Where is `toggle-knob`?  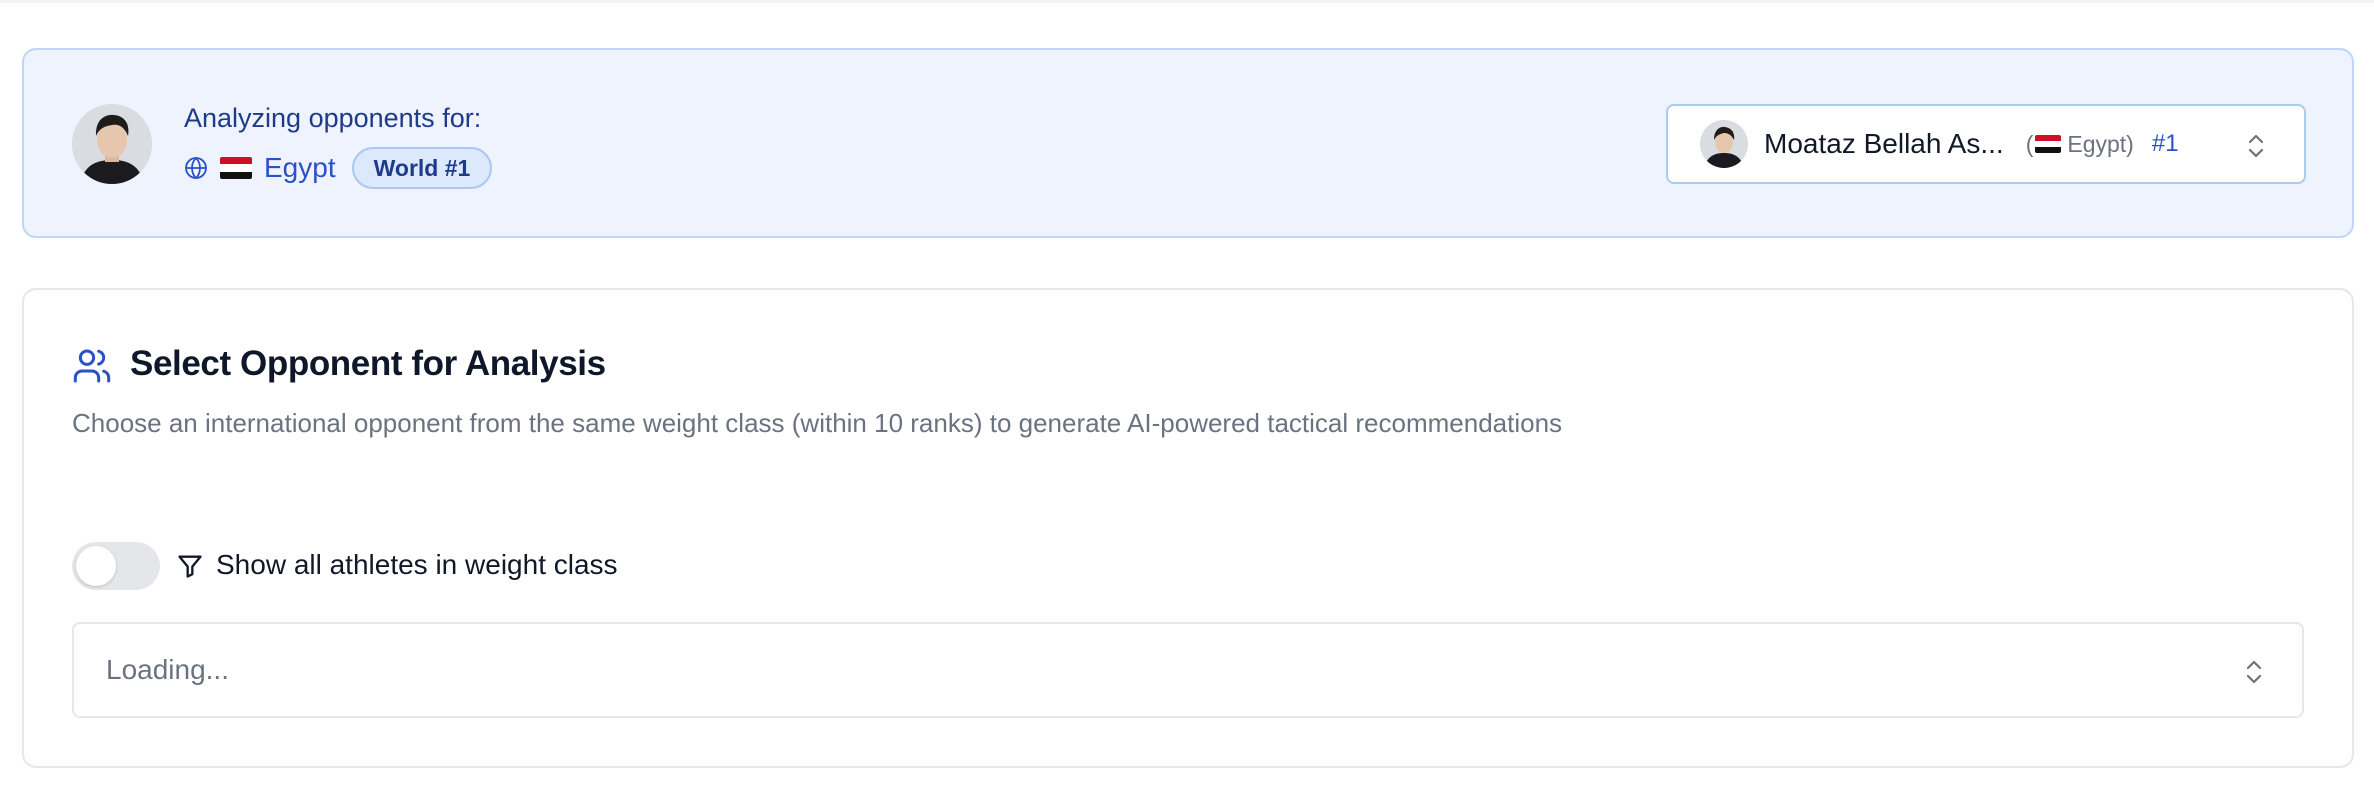
toggle-knob is located at coordinates (96, 566).